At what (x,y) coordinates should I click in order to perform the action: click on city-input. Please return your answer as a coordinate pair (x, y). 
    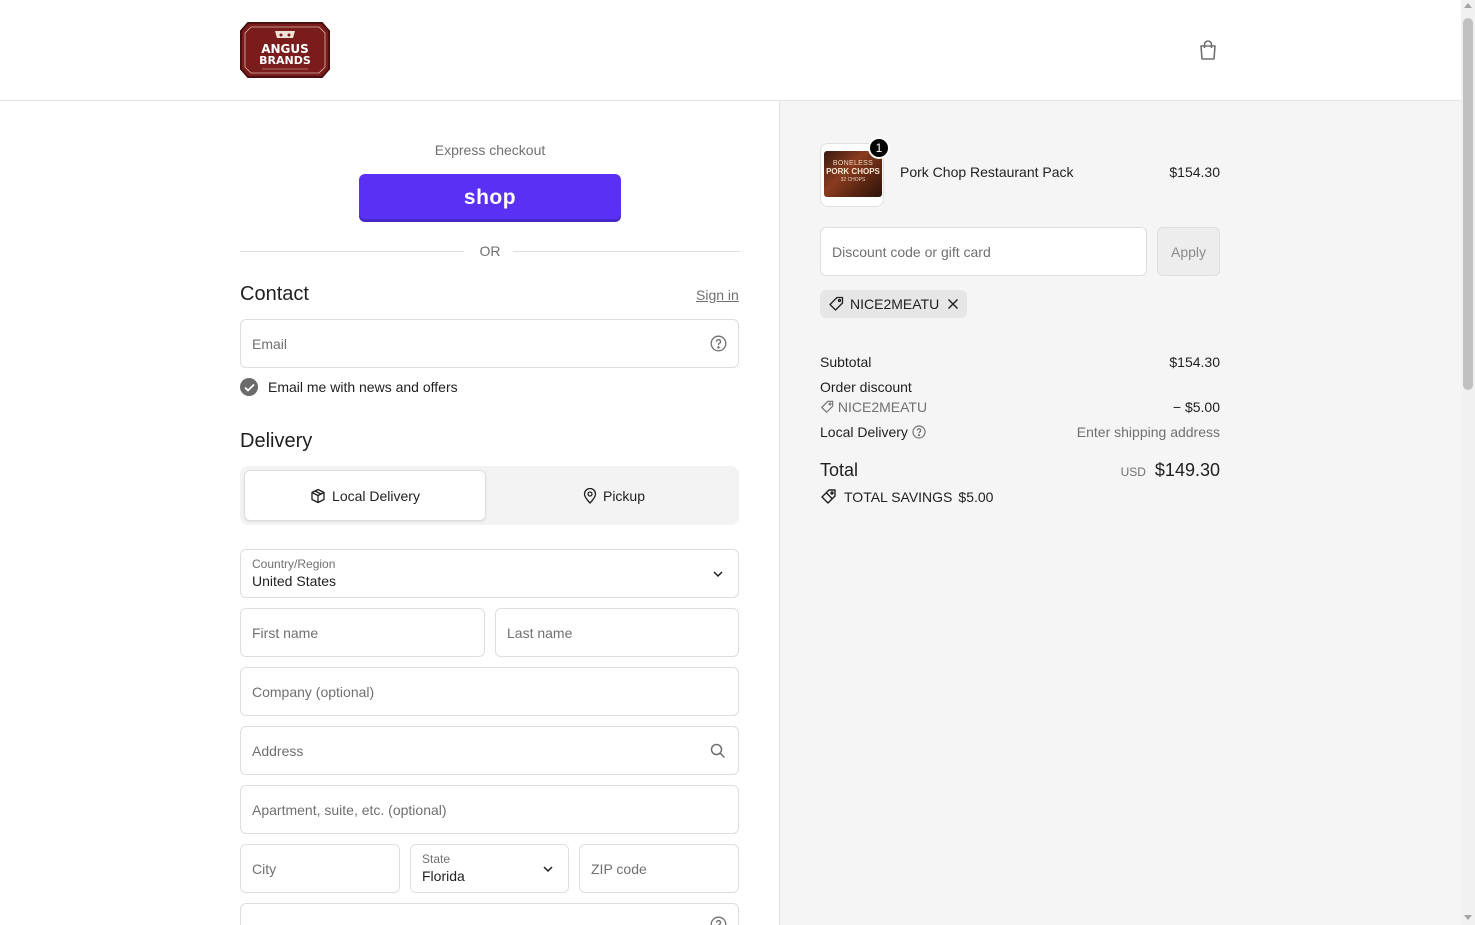
    Looking at the image, I should click on (320, 868).